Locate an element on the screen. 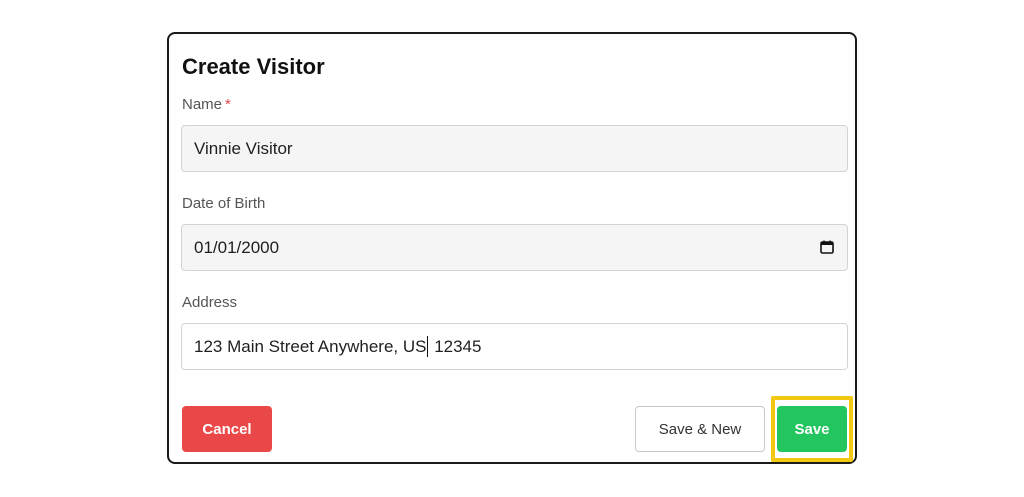 The width and height of the screenshot is (1024, 497). required-indicator: * is located at coordinates (228, 104).